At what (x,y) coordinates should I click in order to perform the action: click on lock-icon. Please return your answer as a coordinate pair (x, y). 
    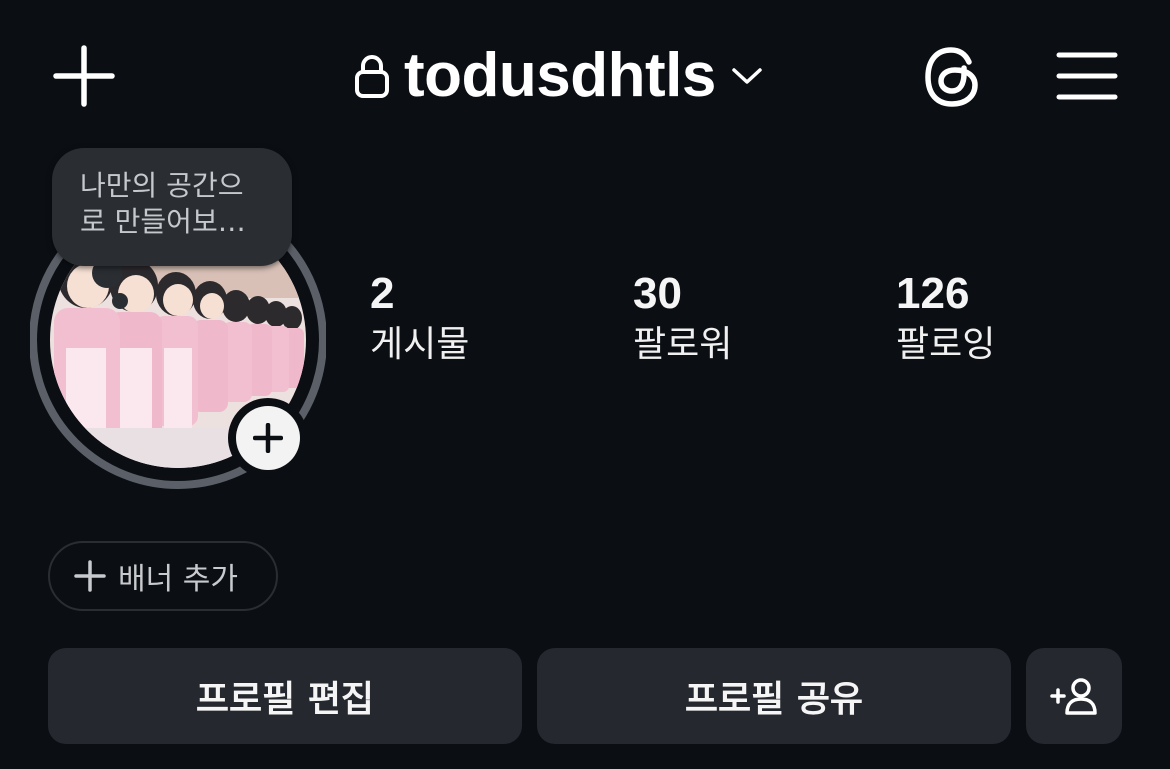
    Looking at the image, I should click on (372, 76).